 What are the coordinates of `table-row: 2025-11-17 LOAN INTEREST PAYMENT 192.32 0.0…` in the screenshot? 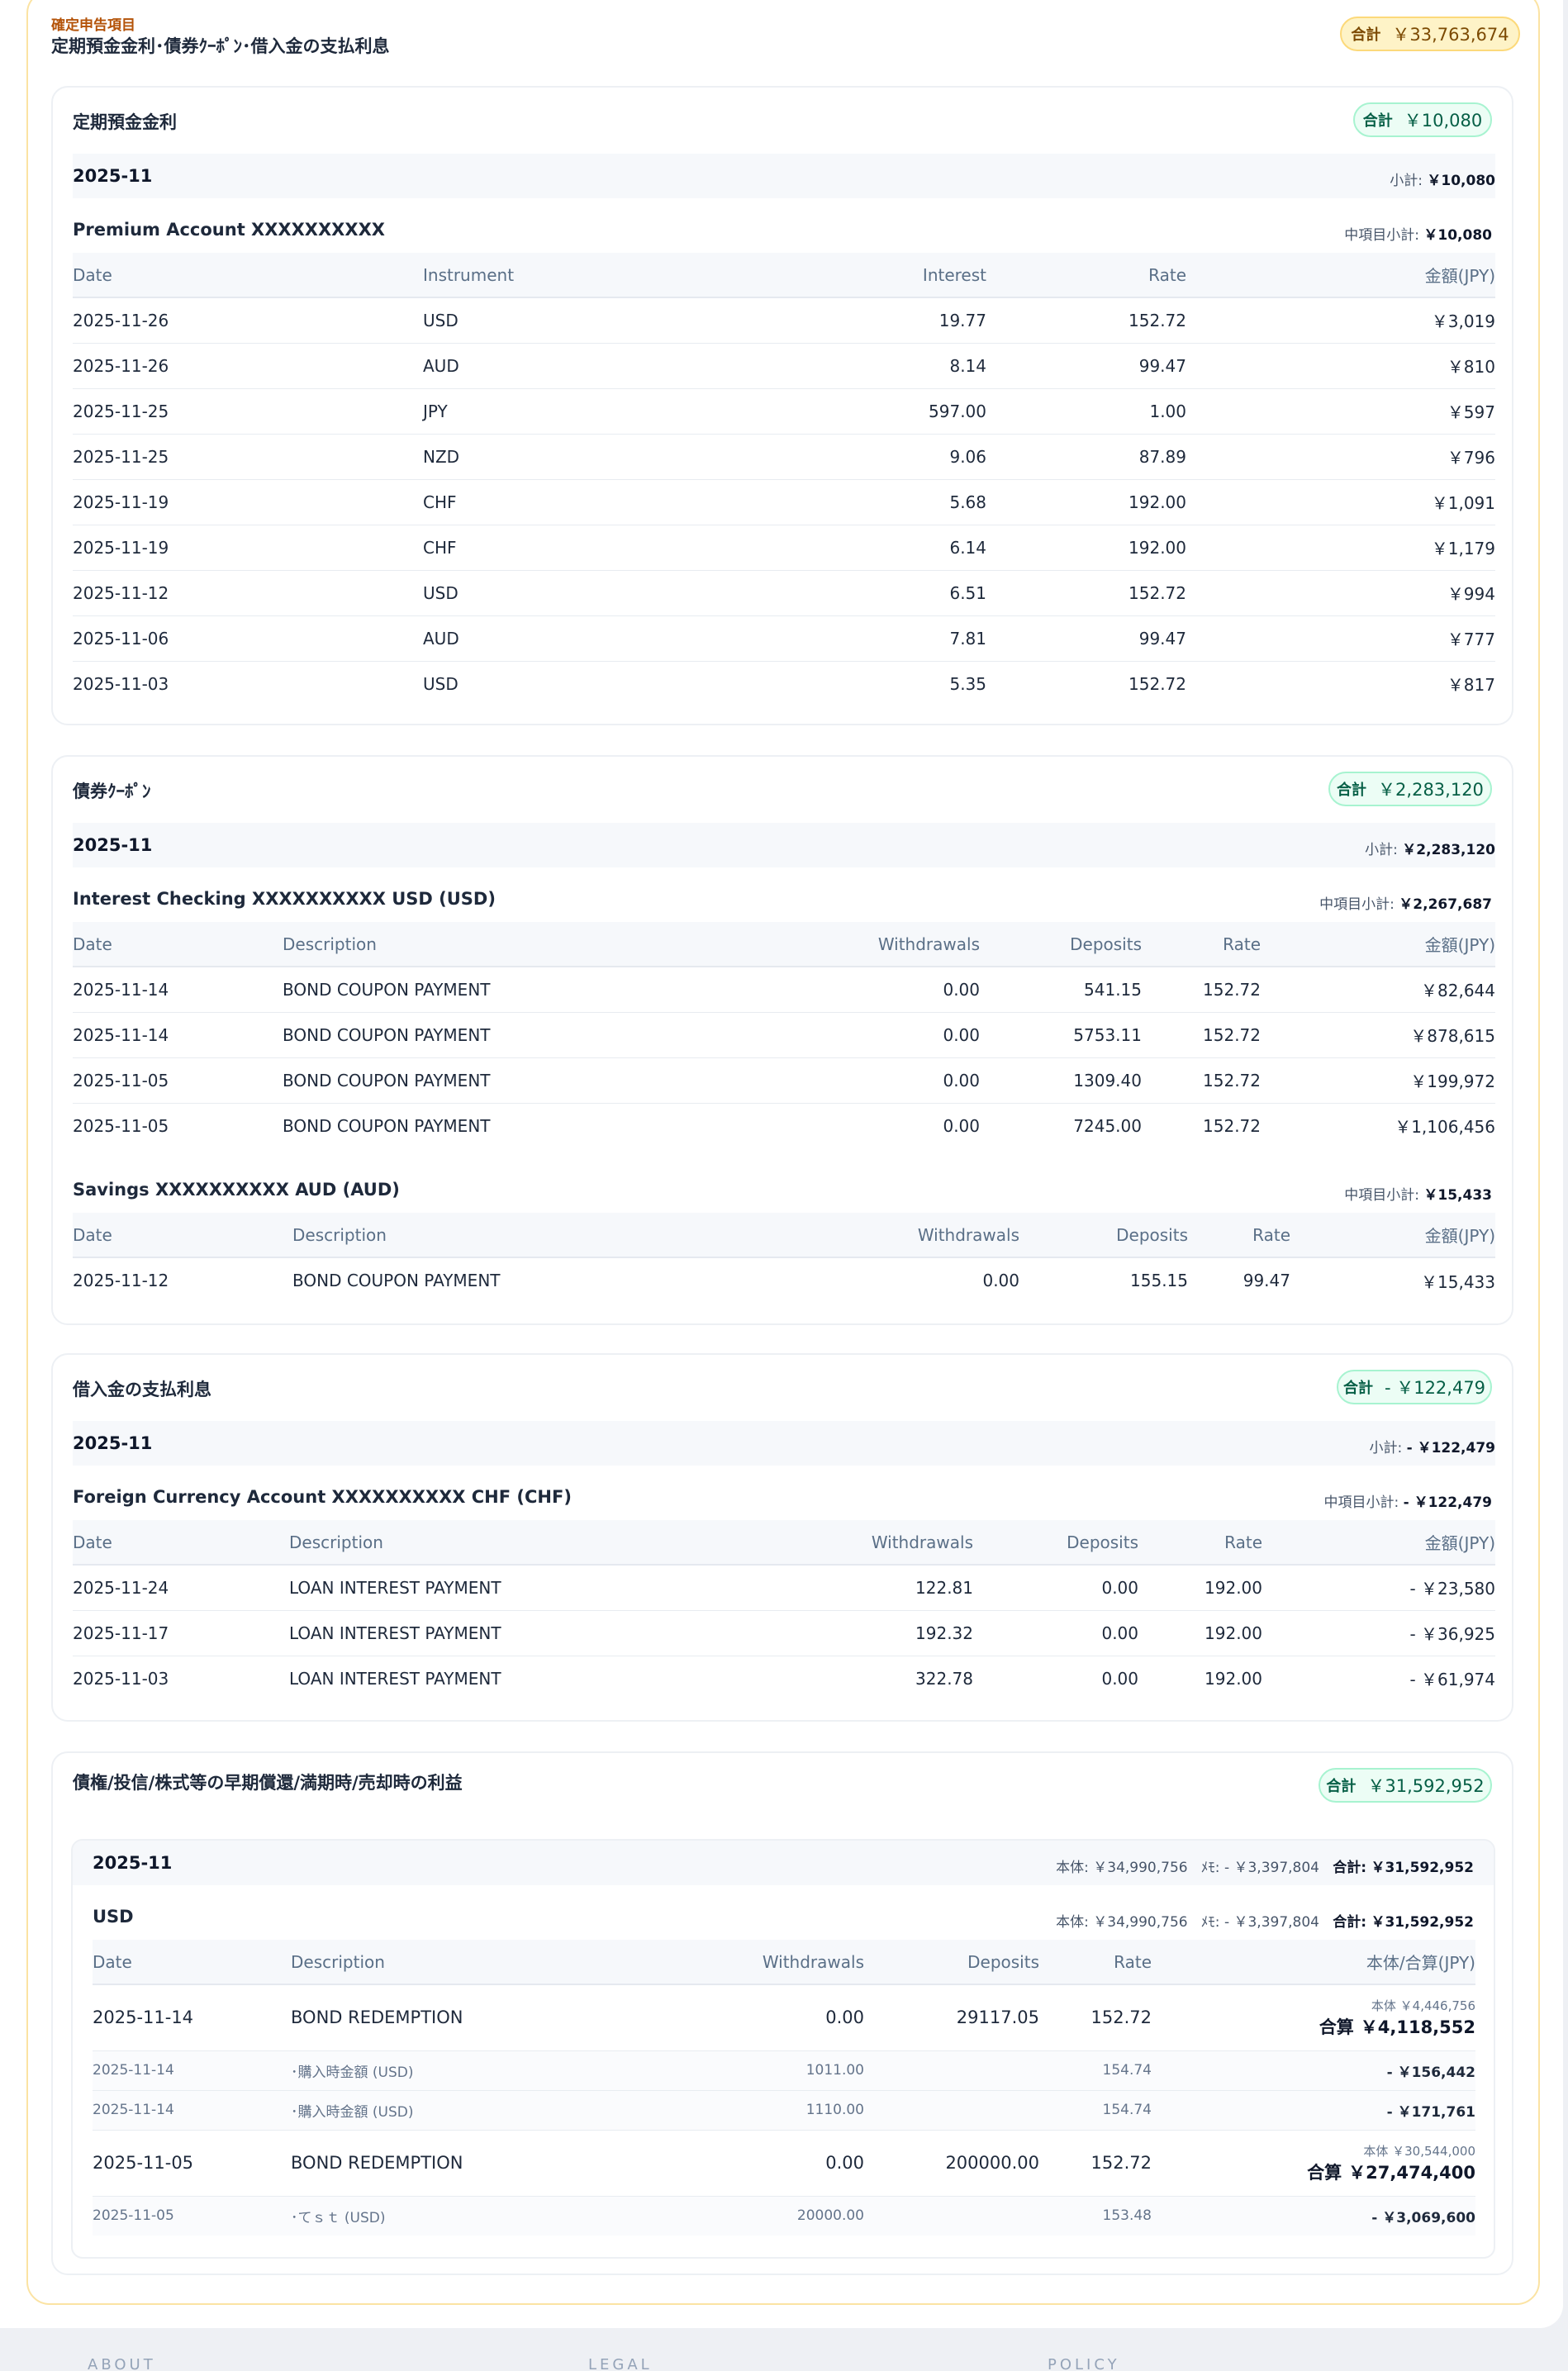 It's located at (784, 1633).